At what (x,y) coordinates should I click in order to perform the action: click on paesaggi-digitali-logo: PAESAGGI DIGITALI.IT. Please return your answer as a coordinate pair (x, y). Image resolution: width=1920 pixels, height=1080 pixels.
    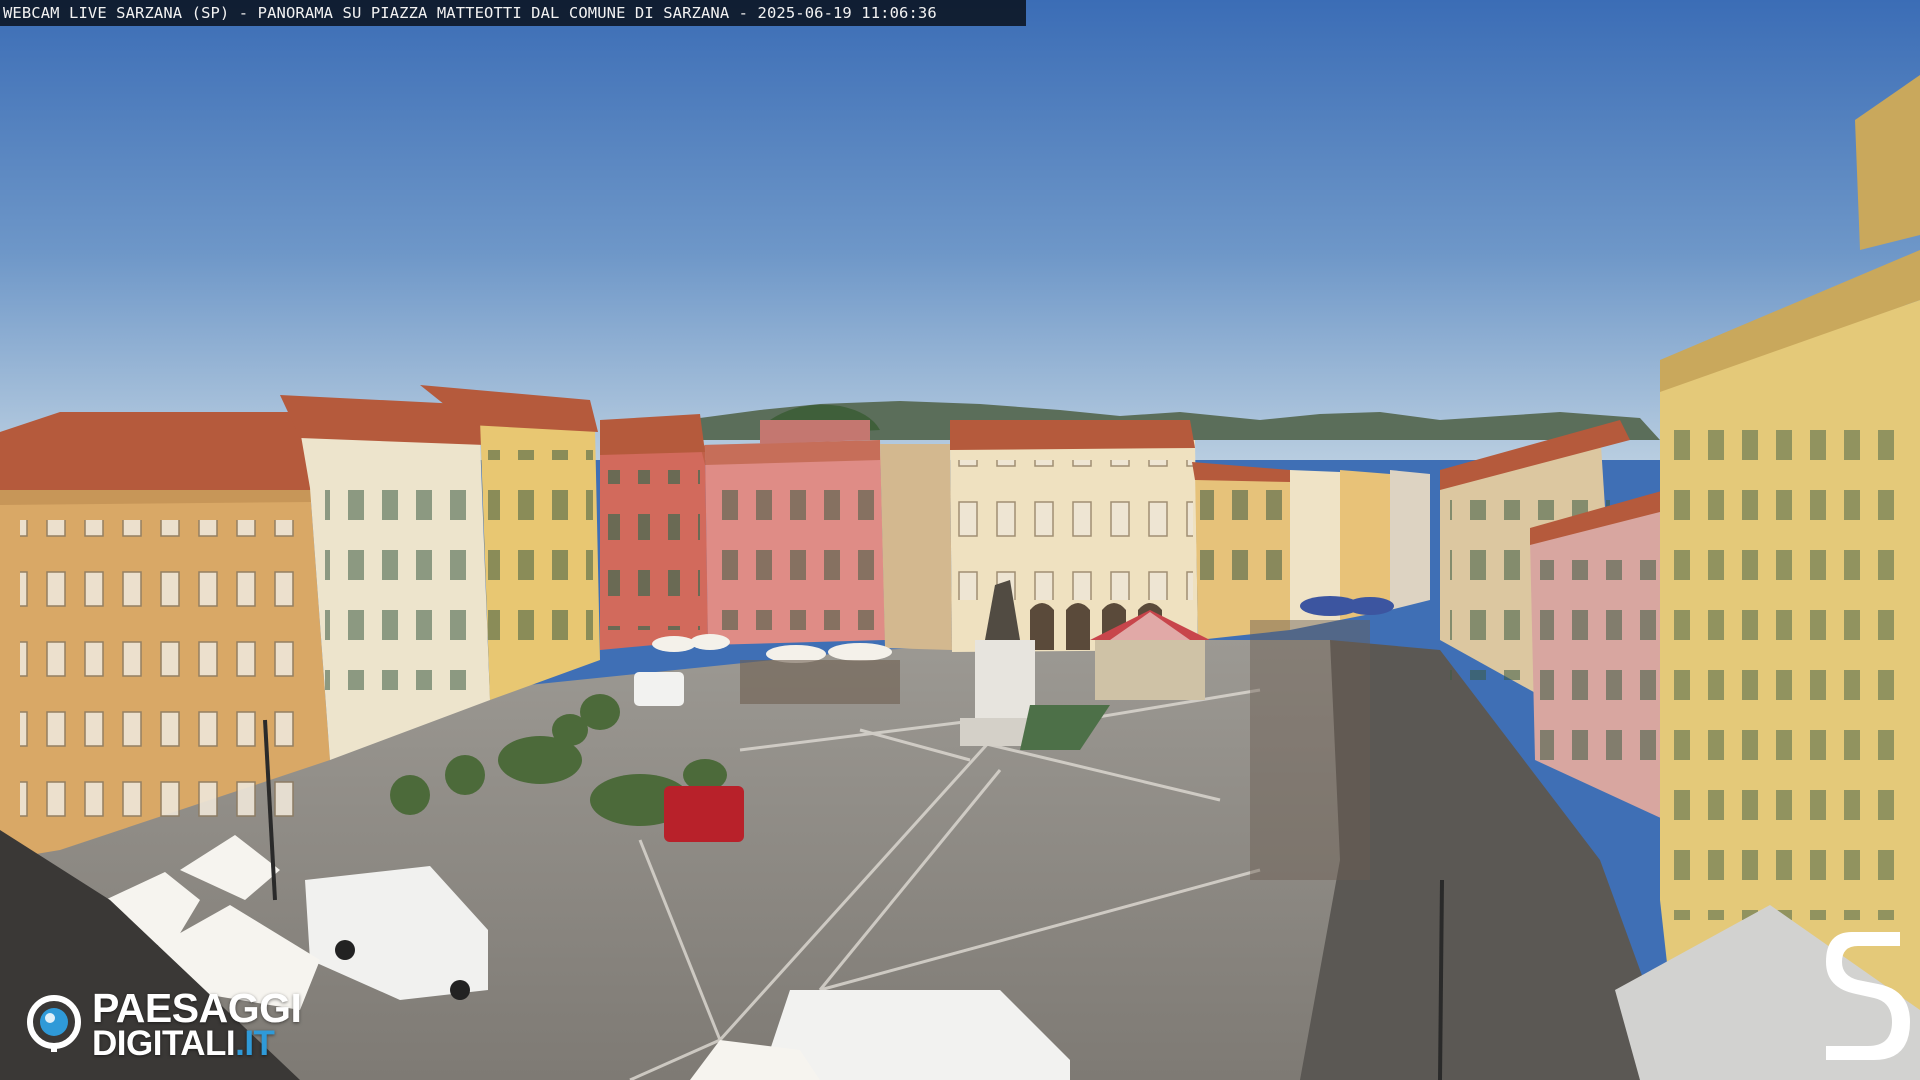
    Looking at the image, I should click on (186, 1024).